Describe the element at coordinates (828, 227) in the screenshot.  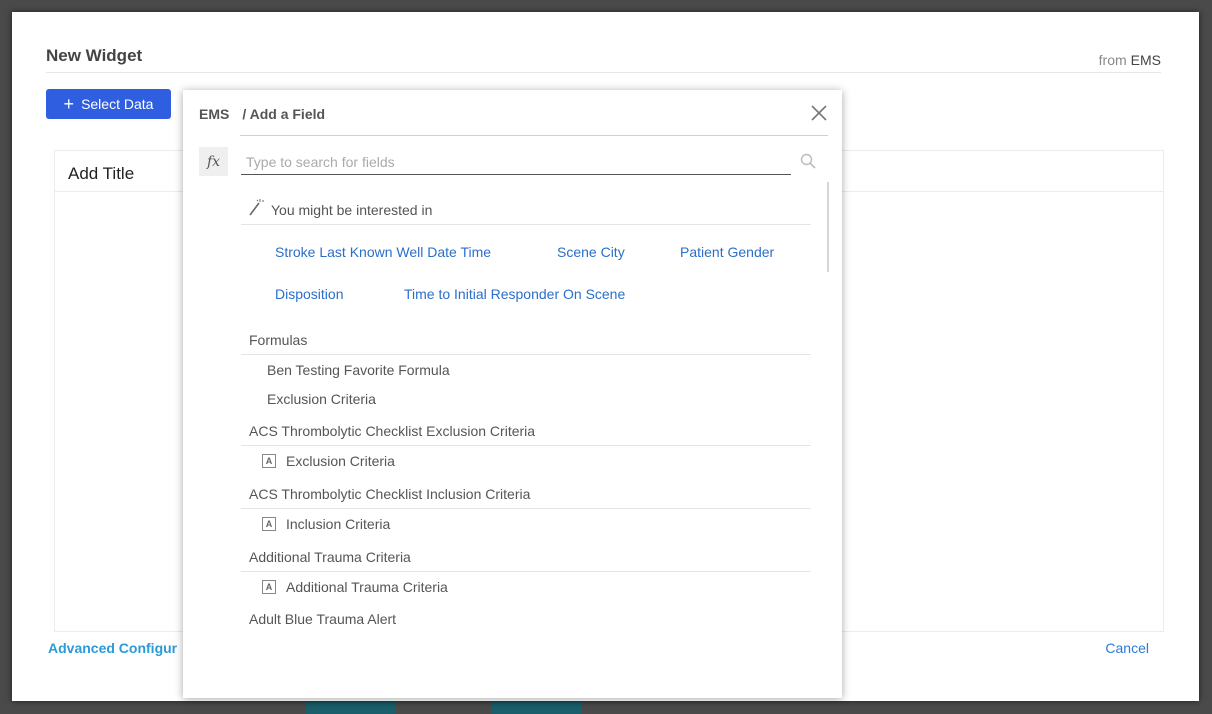
I see `list-scrollbar` at that location.